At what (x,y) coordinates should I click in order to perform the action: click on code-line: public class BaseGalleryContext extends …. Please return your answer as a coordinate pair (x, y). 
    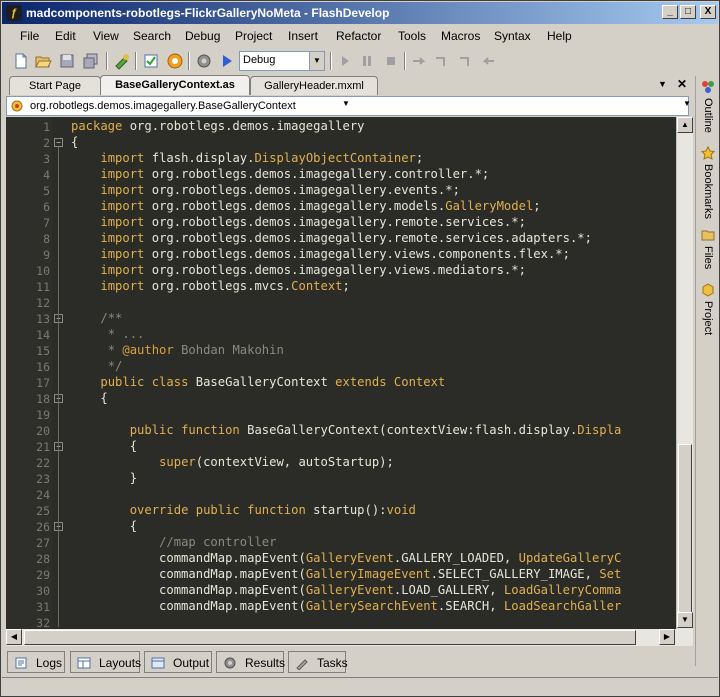
    Looking at the image, I should click on (258, 382).